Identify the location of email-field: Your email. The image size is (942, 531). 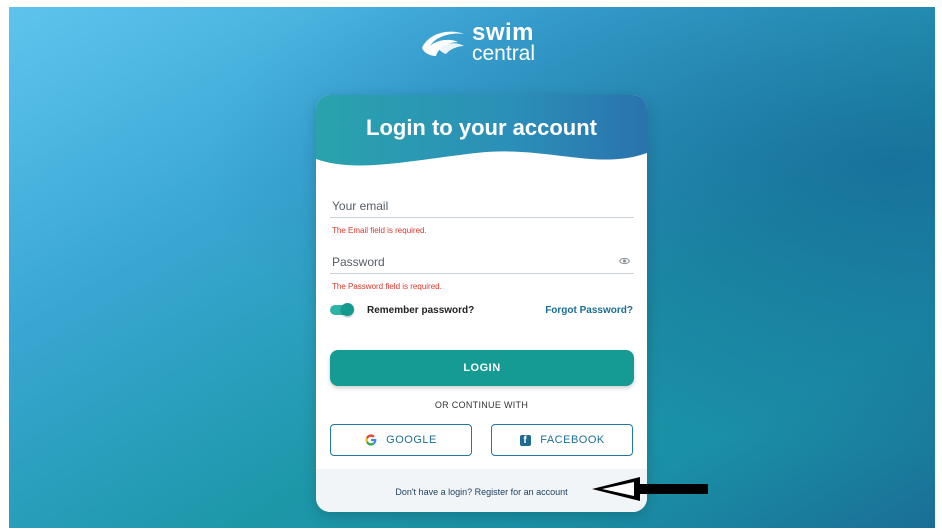
(482, 206).